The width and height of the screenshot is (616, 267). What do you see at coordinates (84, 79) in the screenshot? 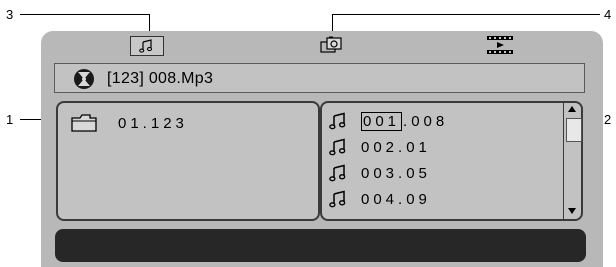
I see `disc-icon` at bounding box center [84, 79].